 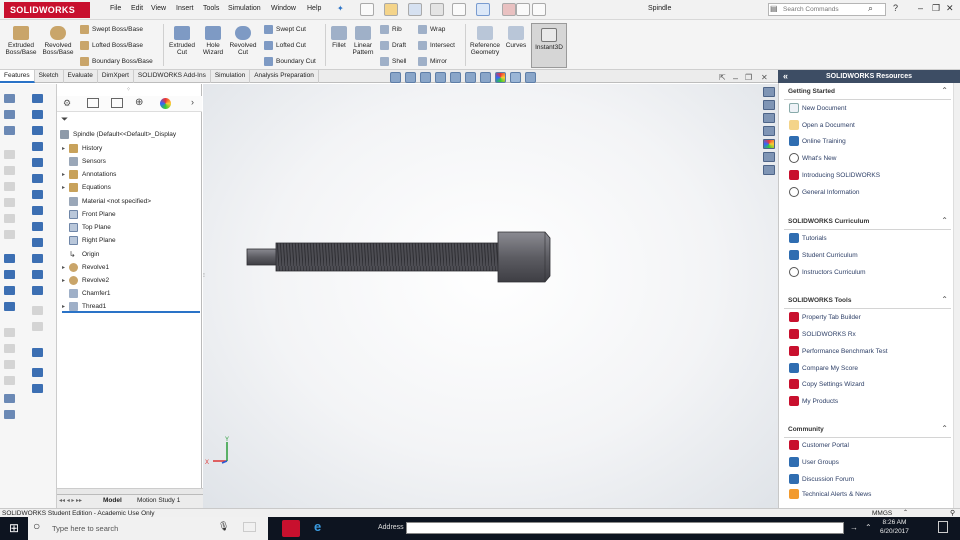 I want to click on lofted-cut-button: Lofted Cut, so click(x=285, y=45).